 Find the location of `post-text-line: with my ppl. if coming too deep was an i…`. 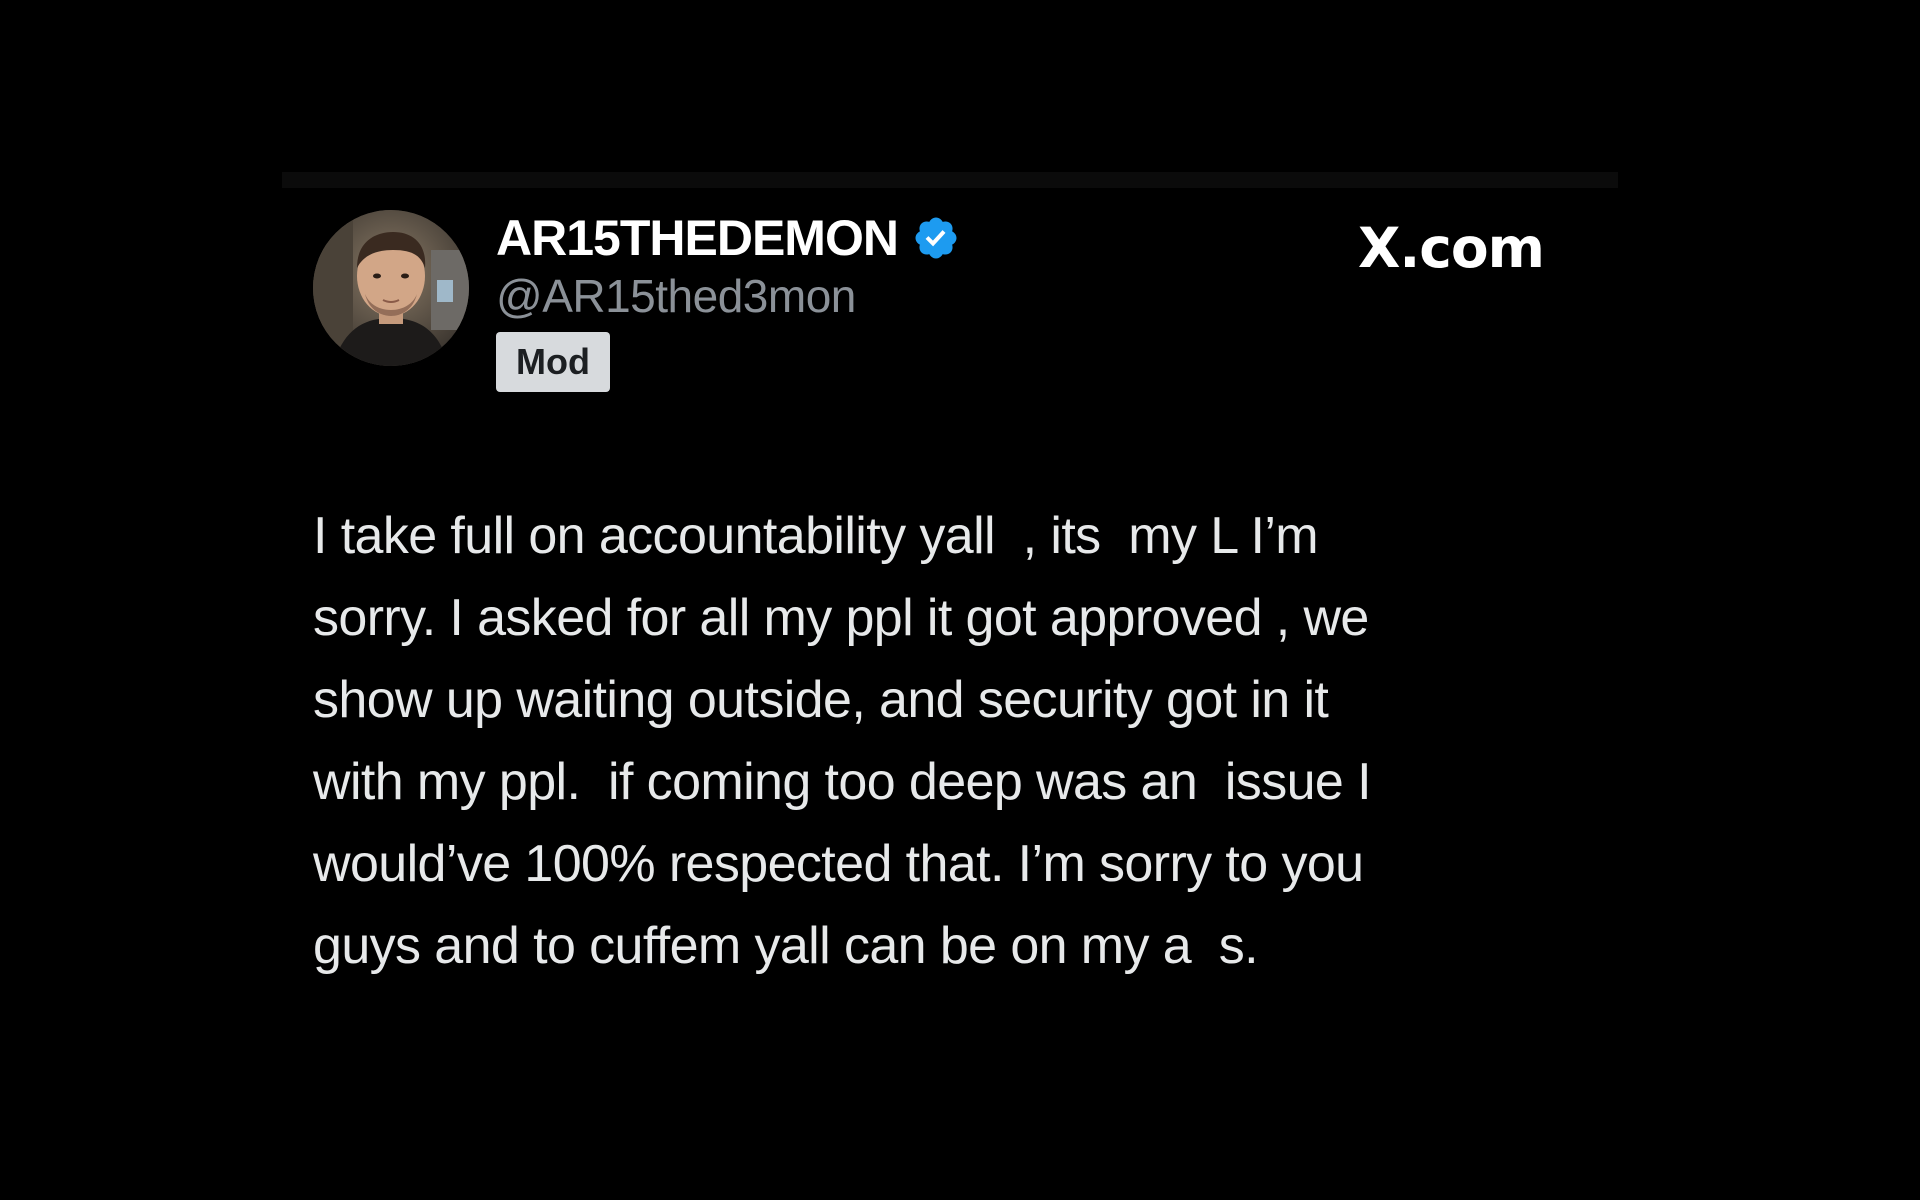

post-text-line: with my ppl. if coming too deep was an i… is located at coordinates (842, 782).